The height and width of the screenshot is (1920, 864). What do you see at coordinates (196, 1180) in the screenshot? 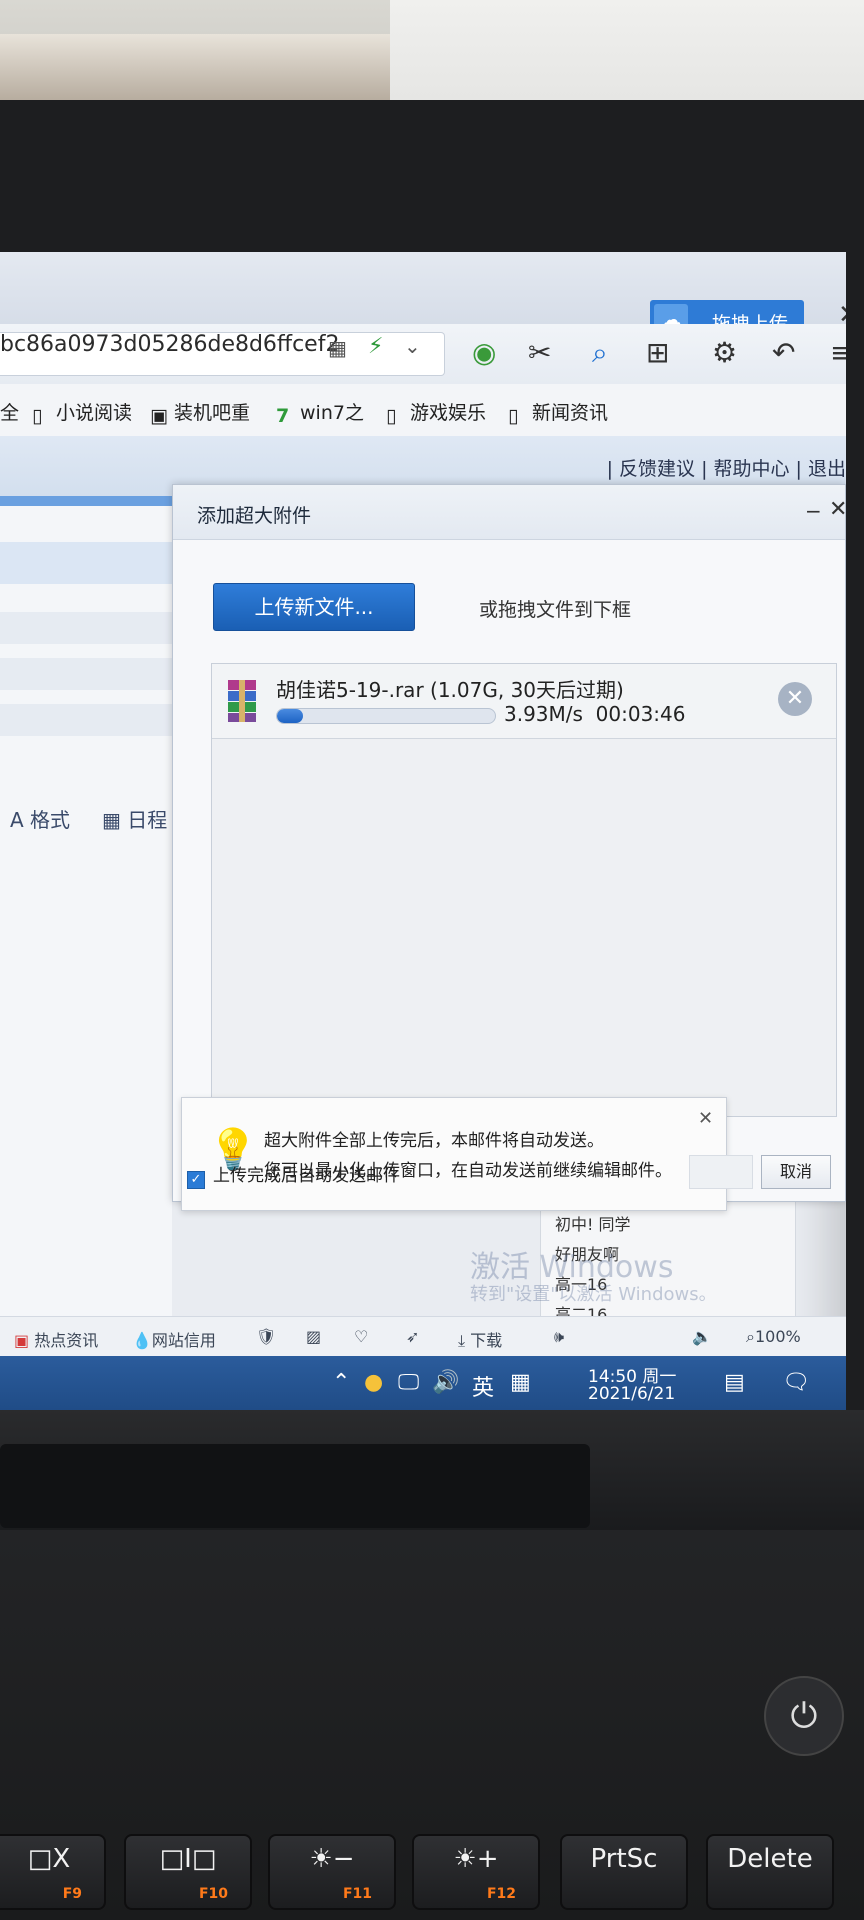
I see `auto-send-checkbox: ✓` at bounding box center [196, 1180].